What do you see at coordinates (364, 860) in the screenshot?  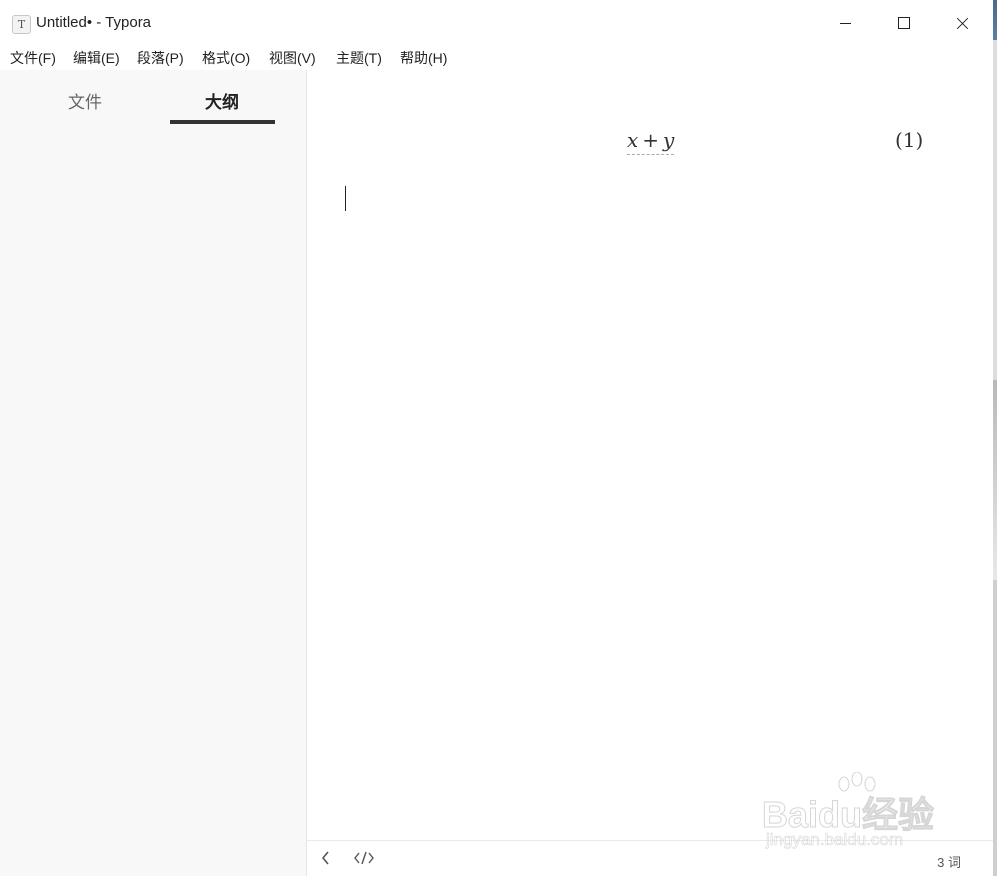 I see `code-icon` at bounding box center [364, 860].